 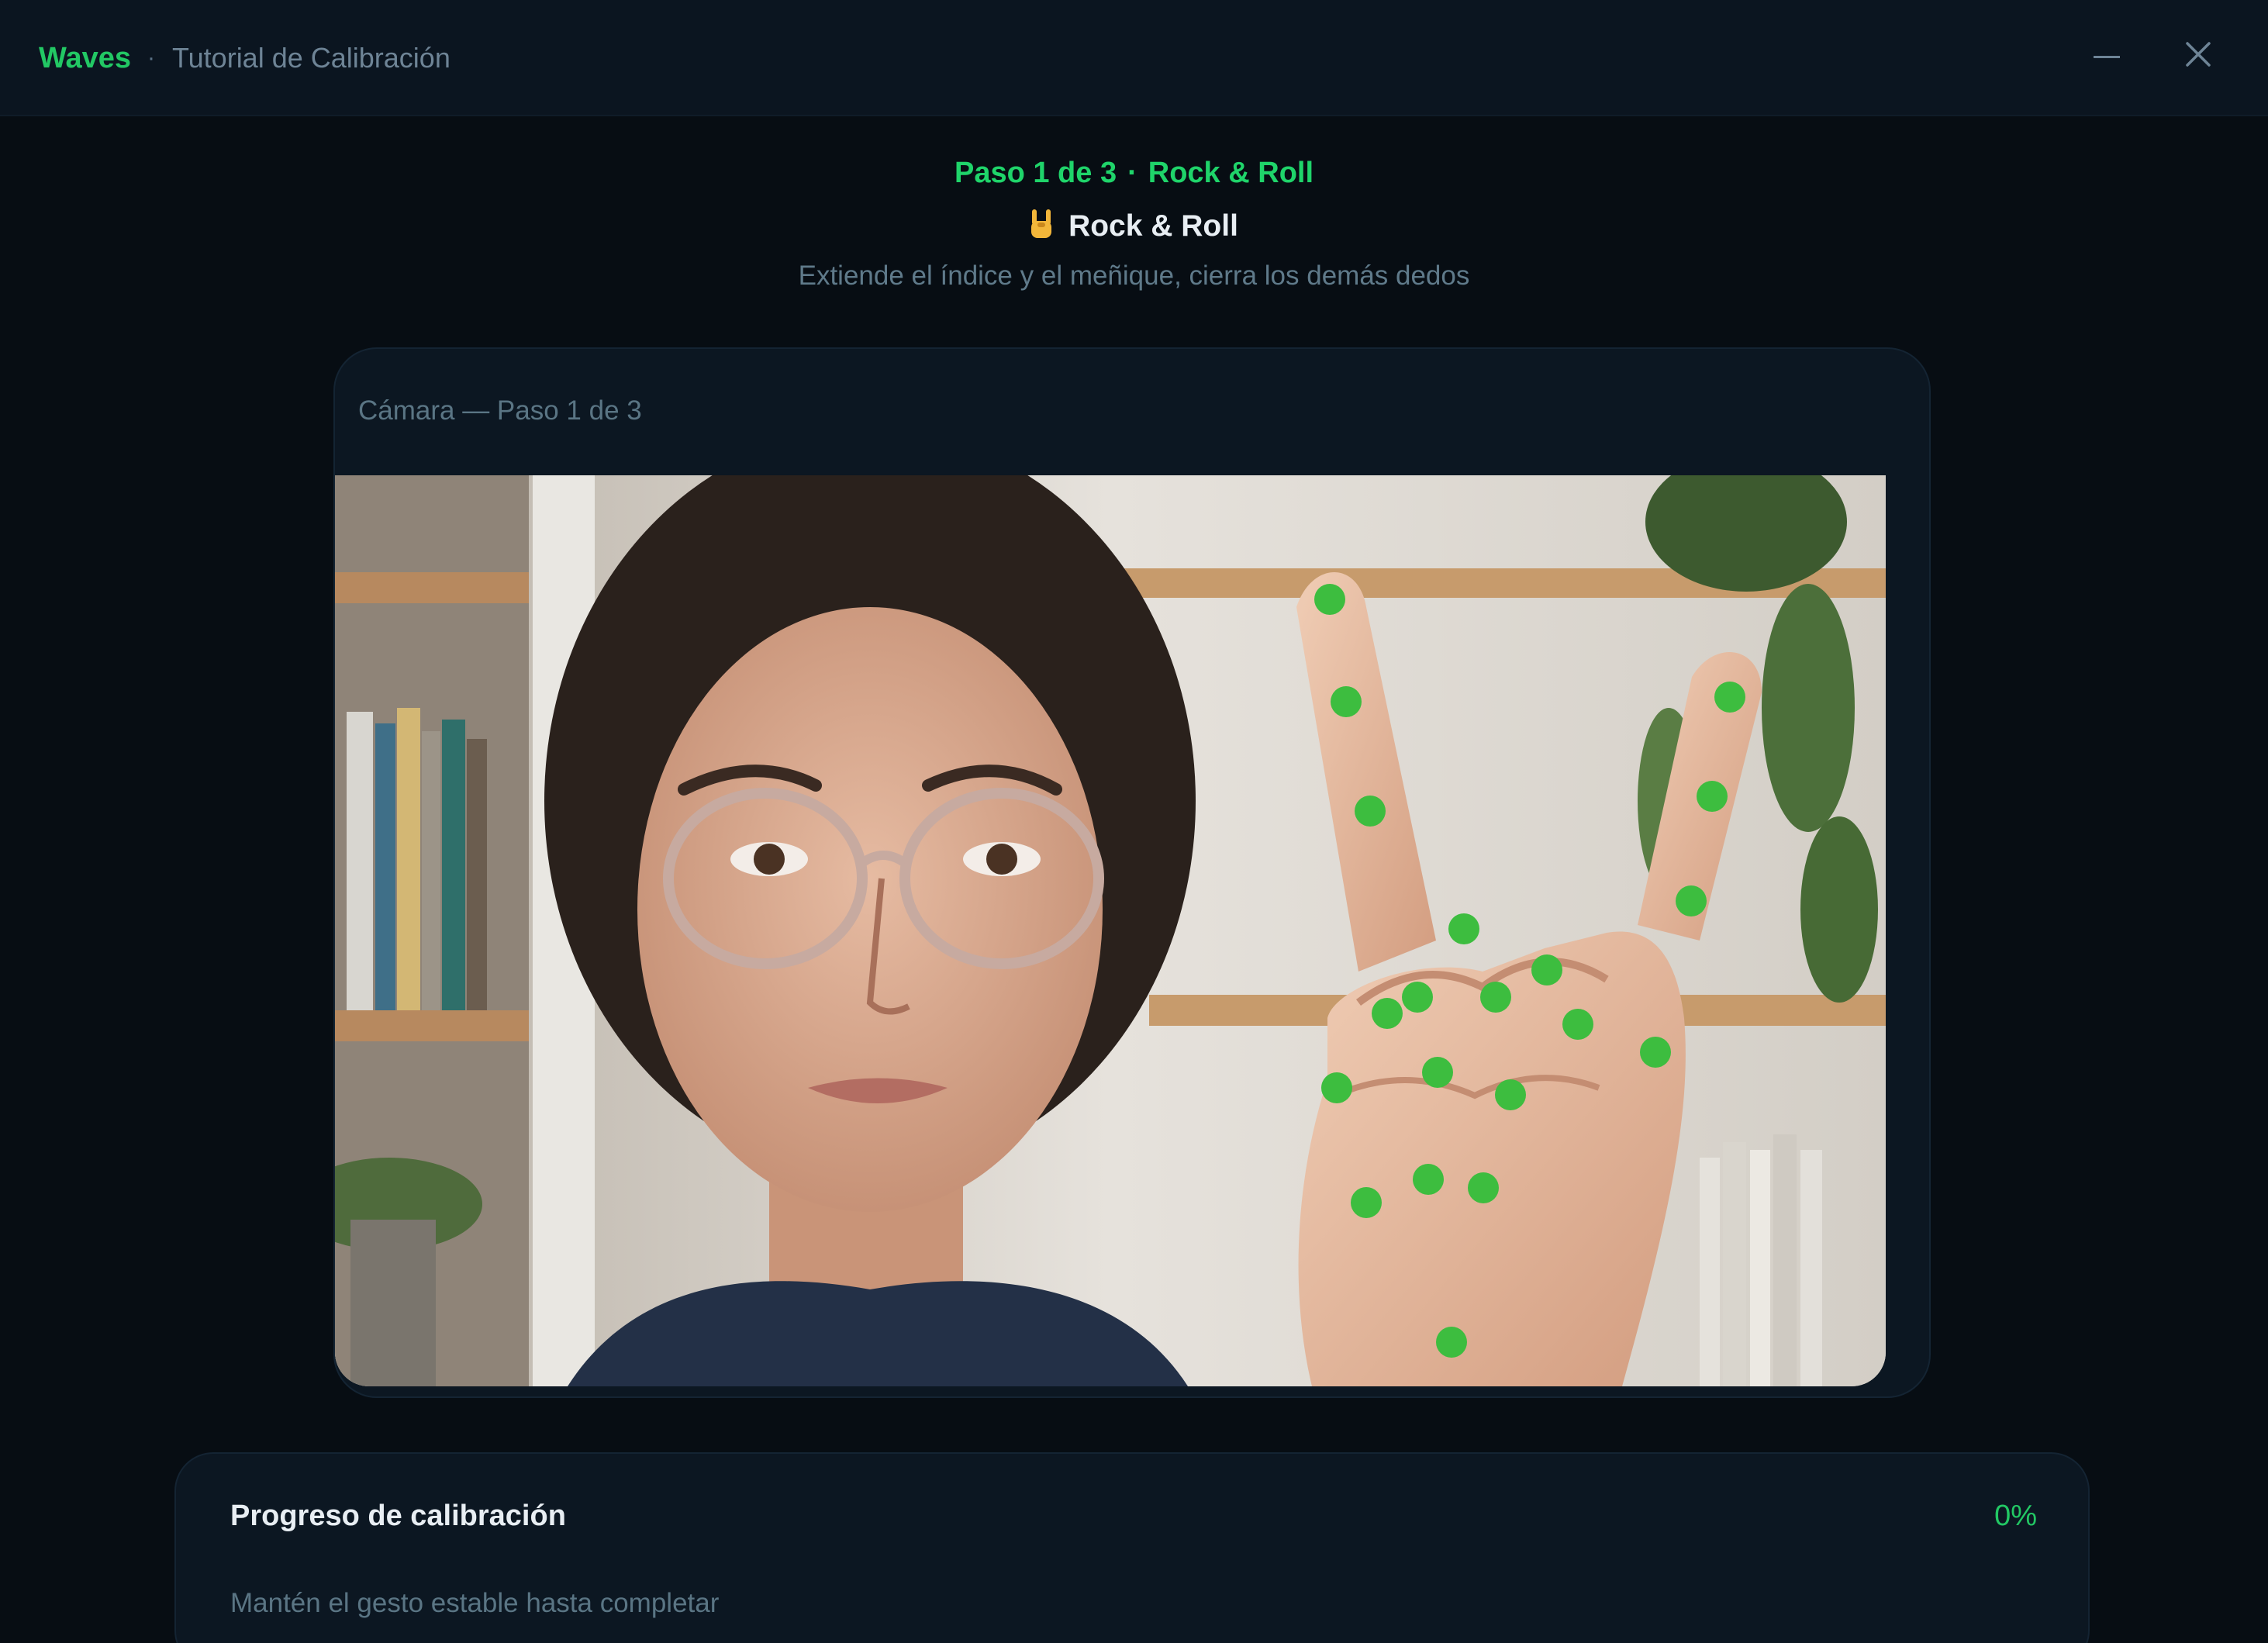 I want to click on title-bar: Waves · Tutorial de Calibración, so click(x=1134, y=58).